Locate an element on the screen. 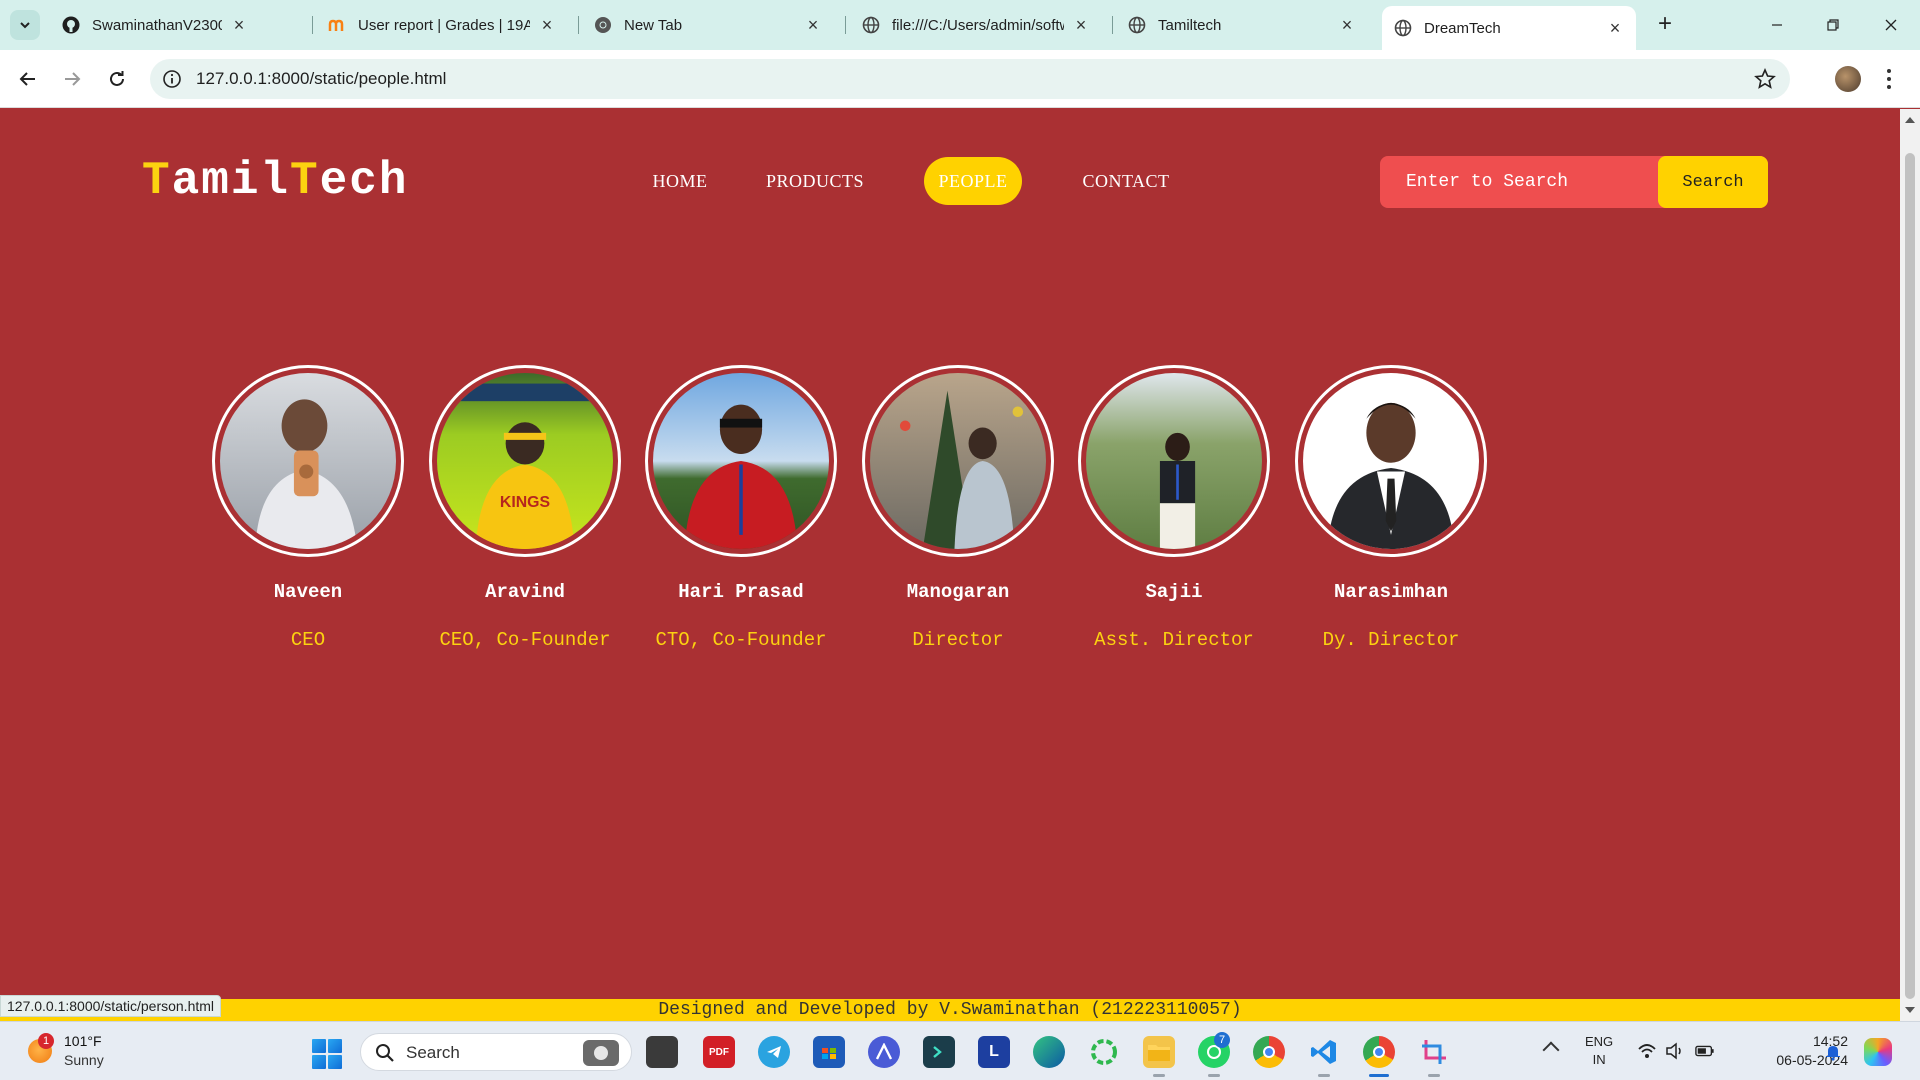 The image size is (1920, 1080). tab-github: SwaminathanV23000747/s × is located at coordinates (155, 25).